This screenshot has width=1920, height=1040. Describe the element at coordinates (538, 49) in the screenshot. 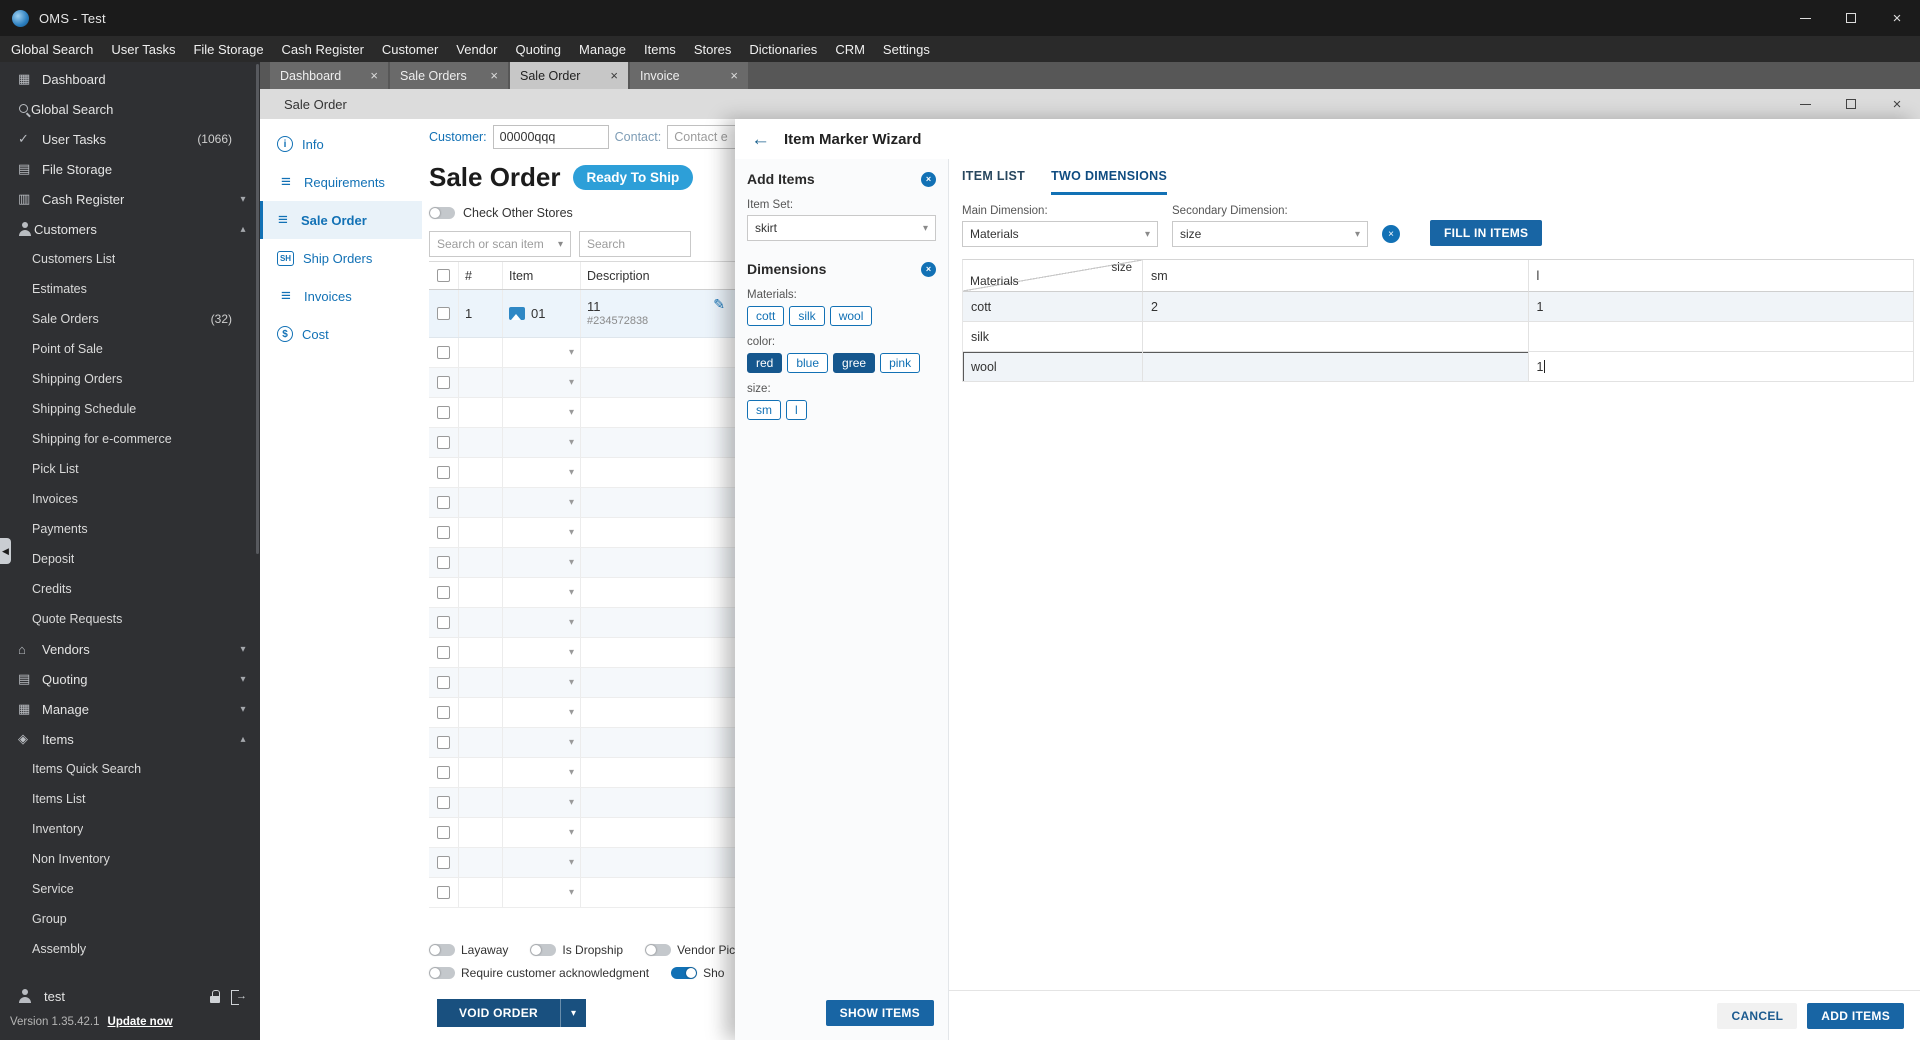

I see `menu-item: Quoting` at that location.